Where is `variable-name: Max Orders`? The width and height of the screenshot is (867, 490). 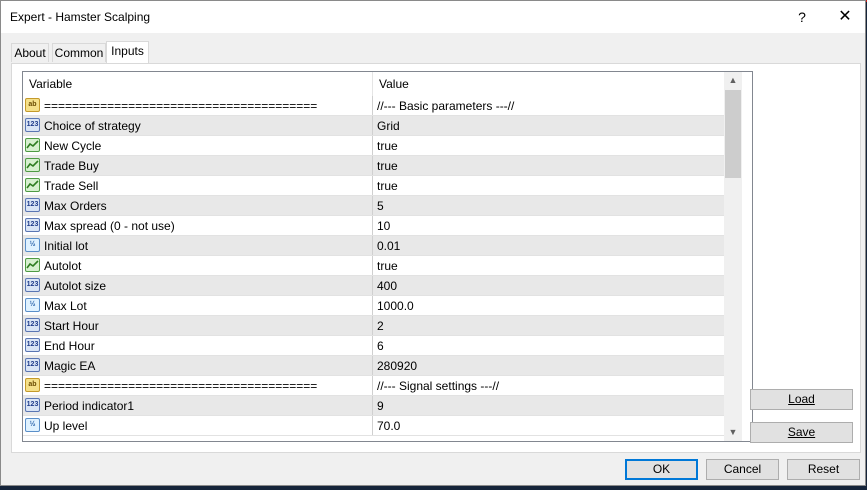
variable-name: Max Orders is located at coordinates (75, 206).